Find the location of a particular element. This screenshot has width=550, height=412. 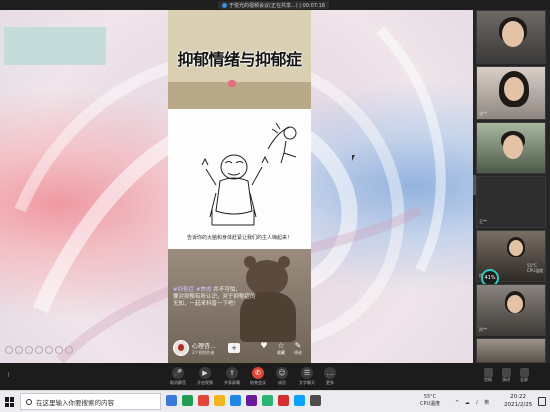

members-button: ☺ 成员 is located at coordinates (282, 376).